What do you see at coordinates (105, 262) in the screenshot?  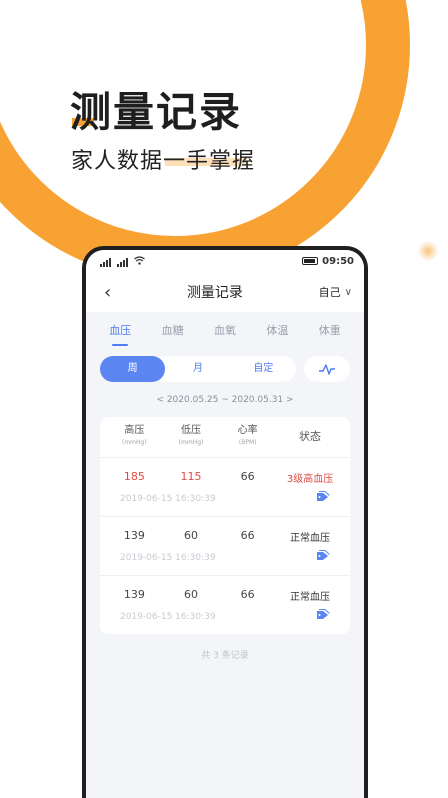 I see `signal-icon` at bounding box center [105, 262].